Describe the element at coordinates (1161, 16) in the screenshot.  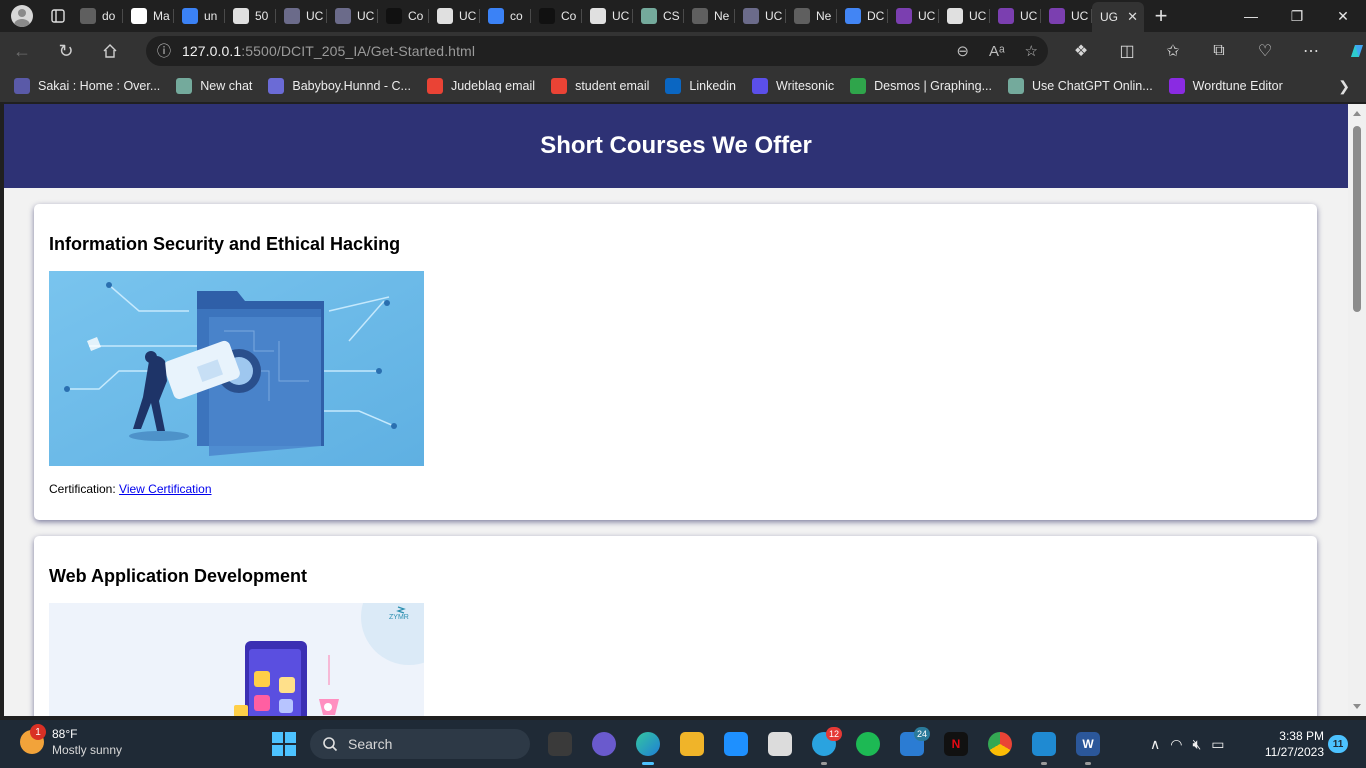
I see `new-tab-button: +` at that location.